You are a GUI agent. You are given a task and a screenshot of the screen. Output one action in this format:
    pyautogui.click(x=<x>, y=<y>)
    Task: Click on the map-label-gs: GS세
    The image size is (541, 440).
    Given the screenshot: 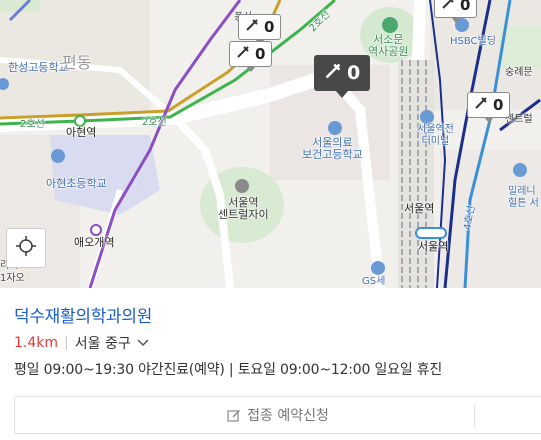 What is the action you would take?
    pyautogui.click(x=374, y=281)
    